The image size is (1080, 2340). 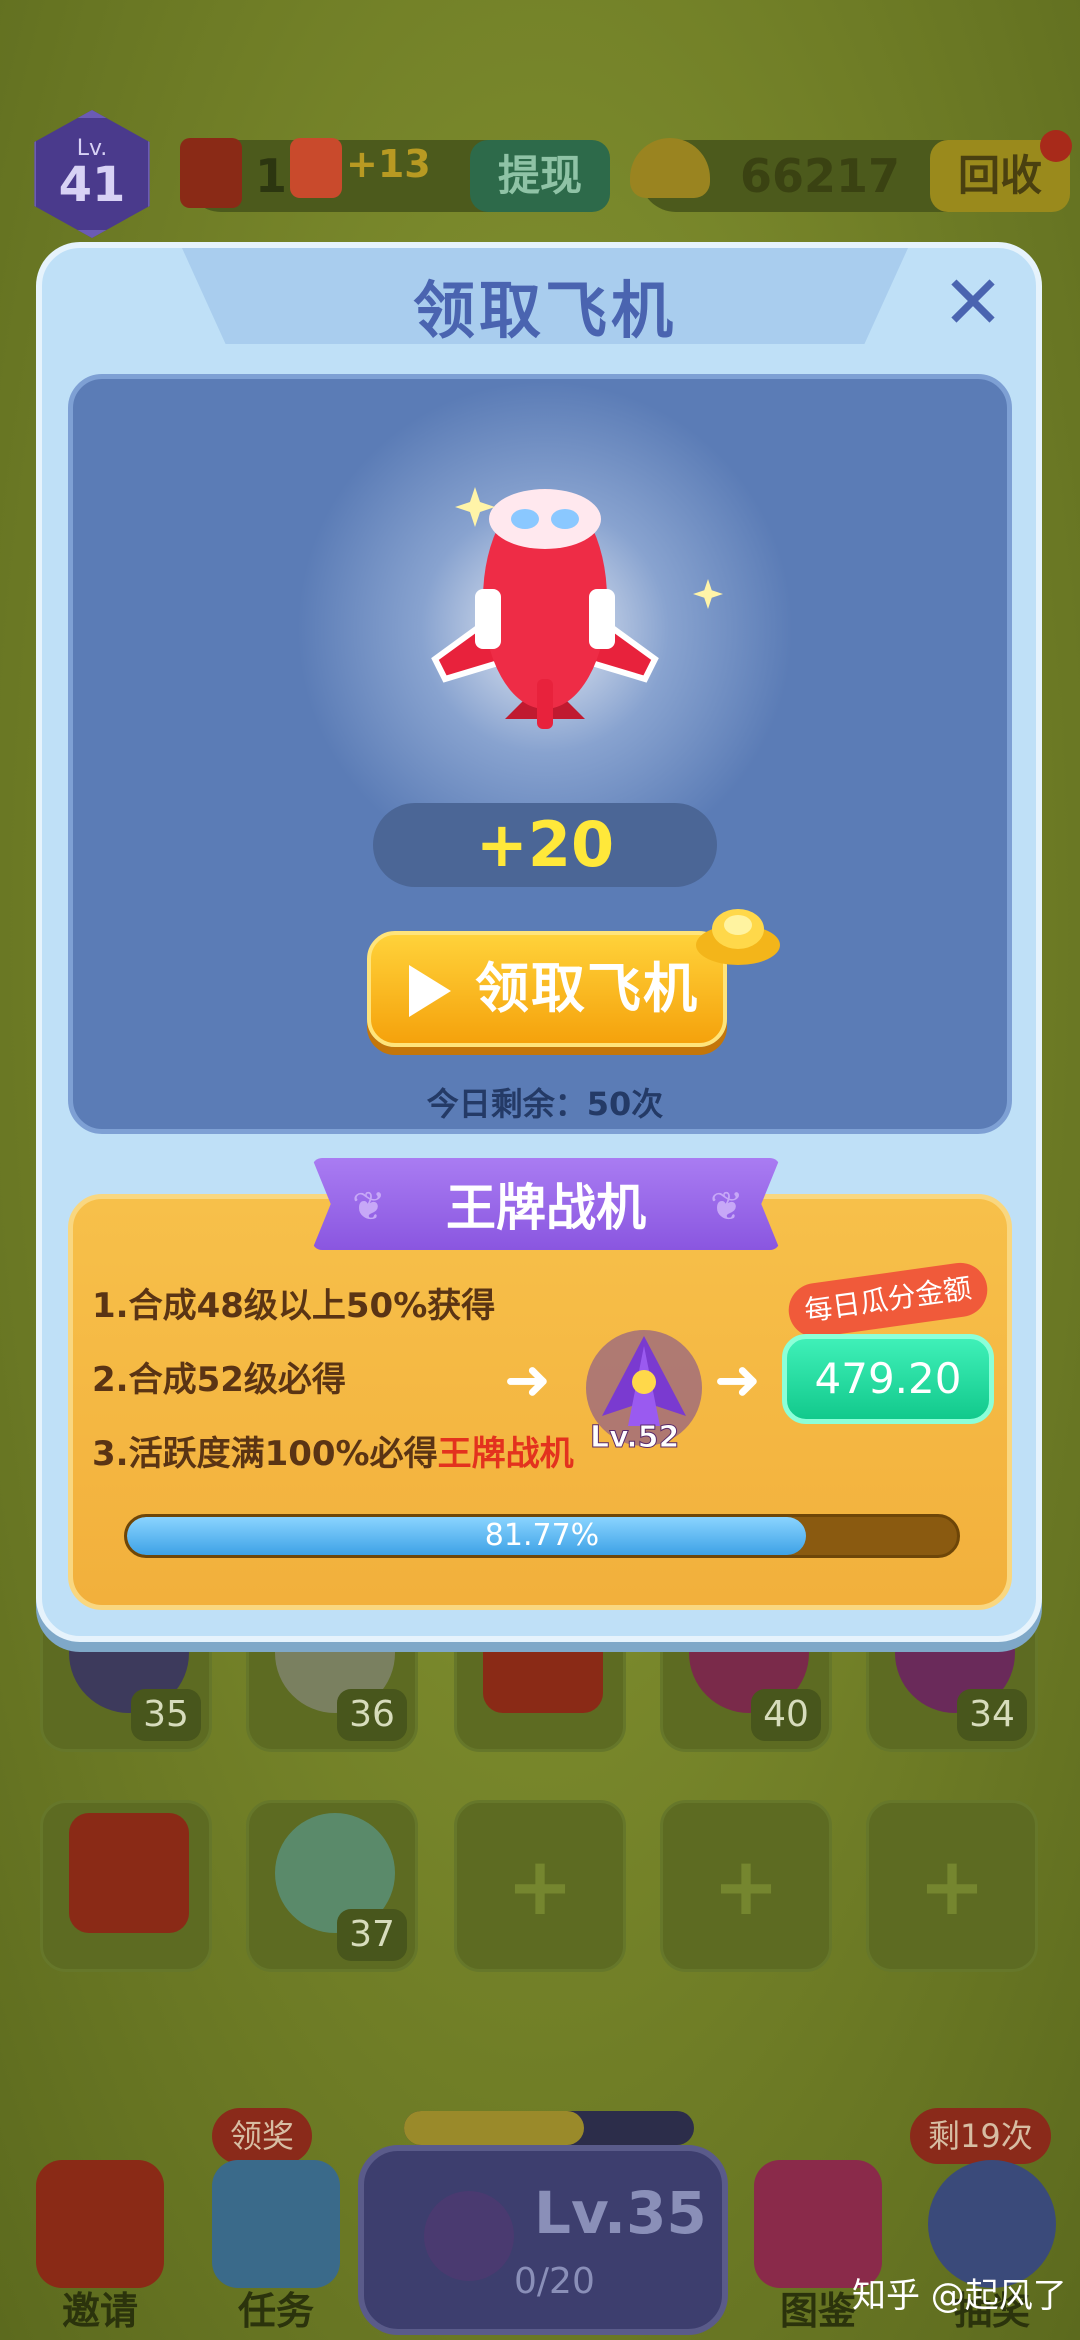 What do you see at coordinates (271, 176) in the screenshot?
I see `cash-value: 1` at bounding box center [271, 176].